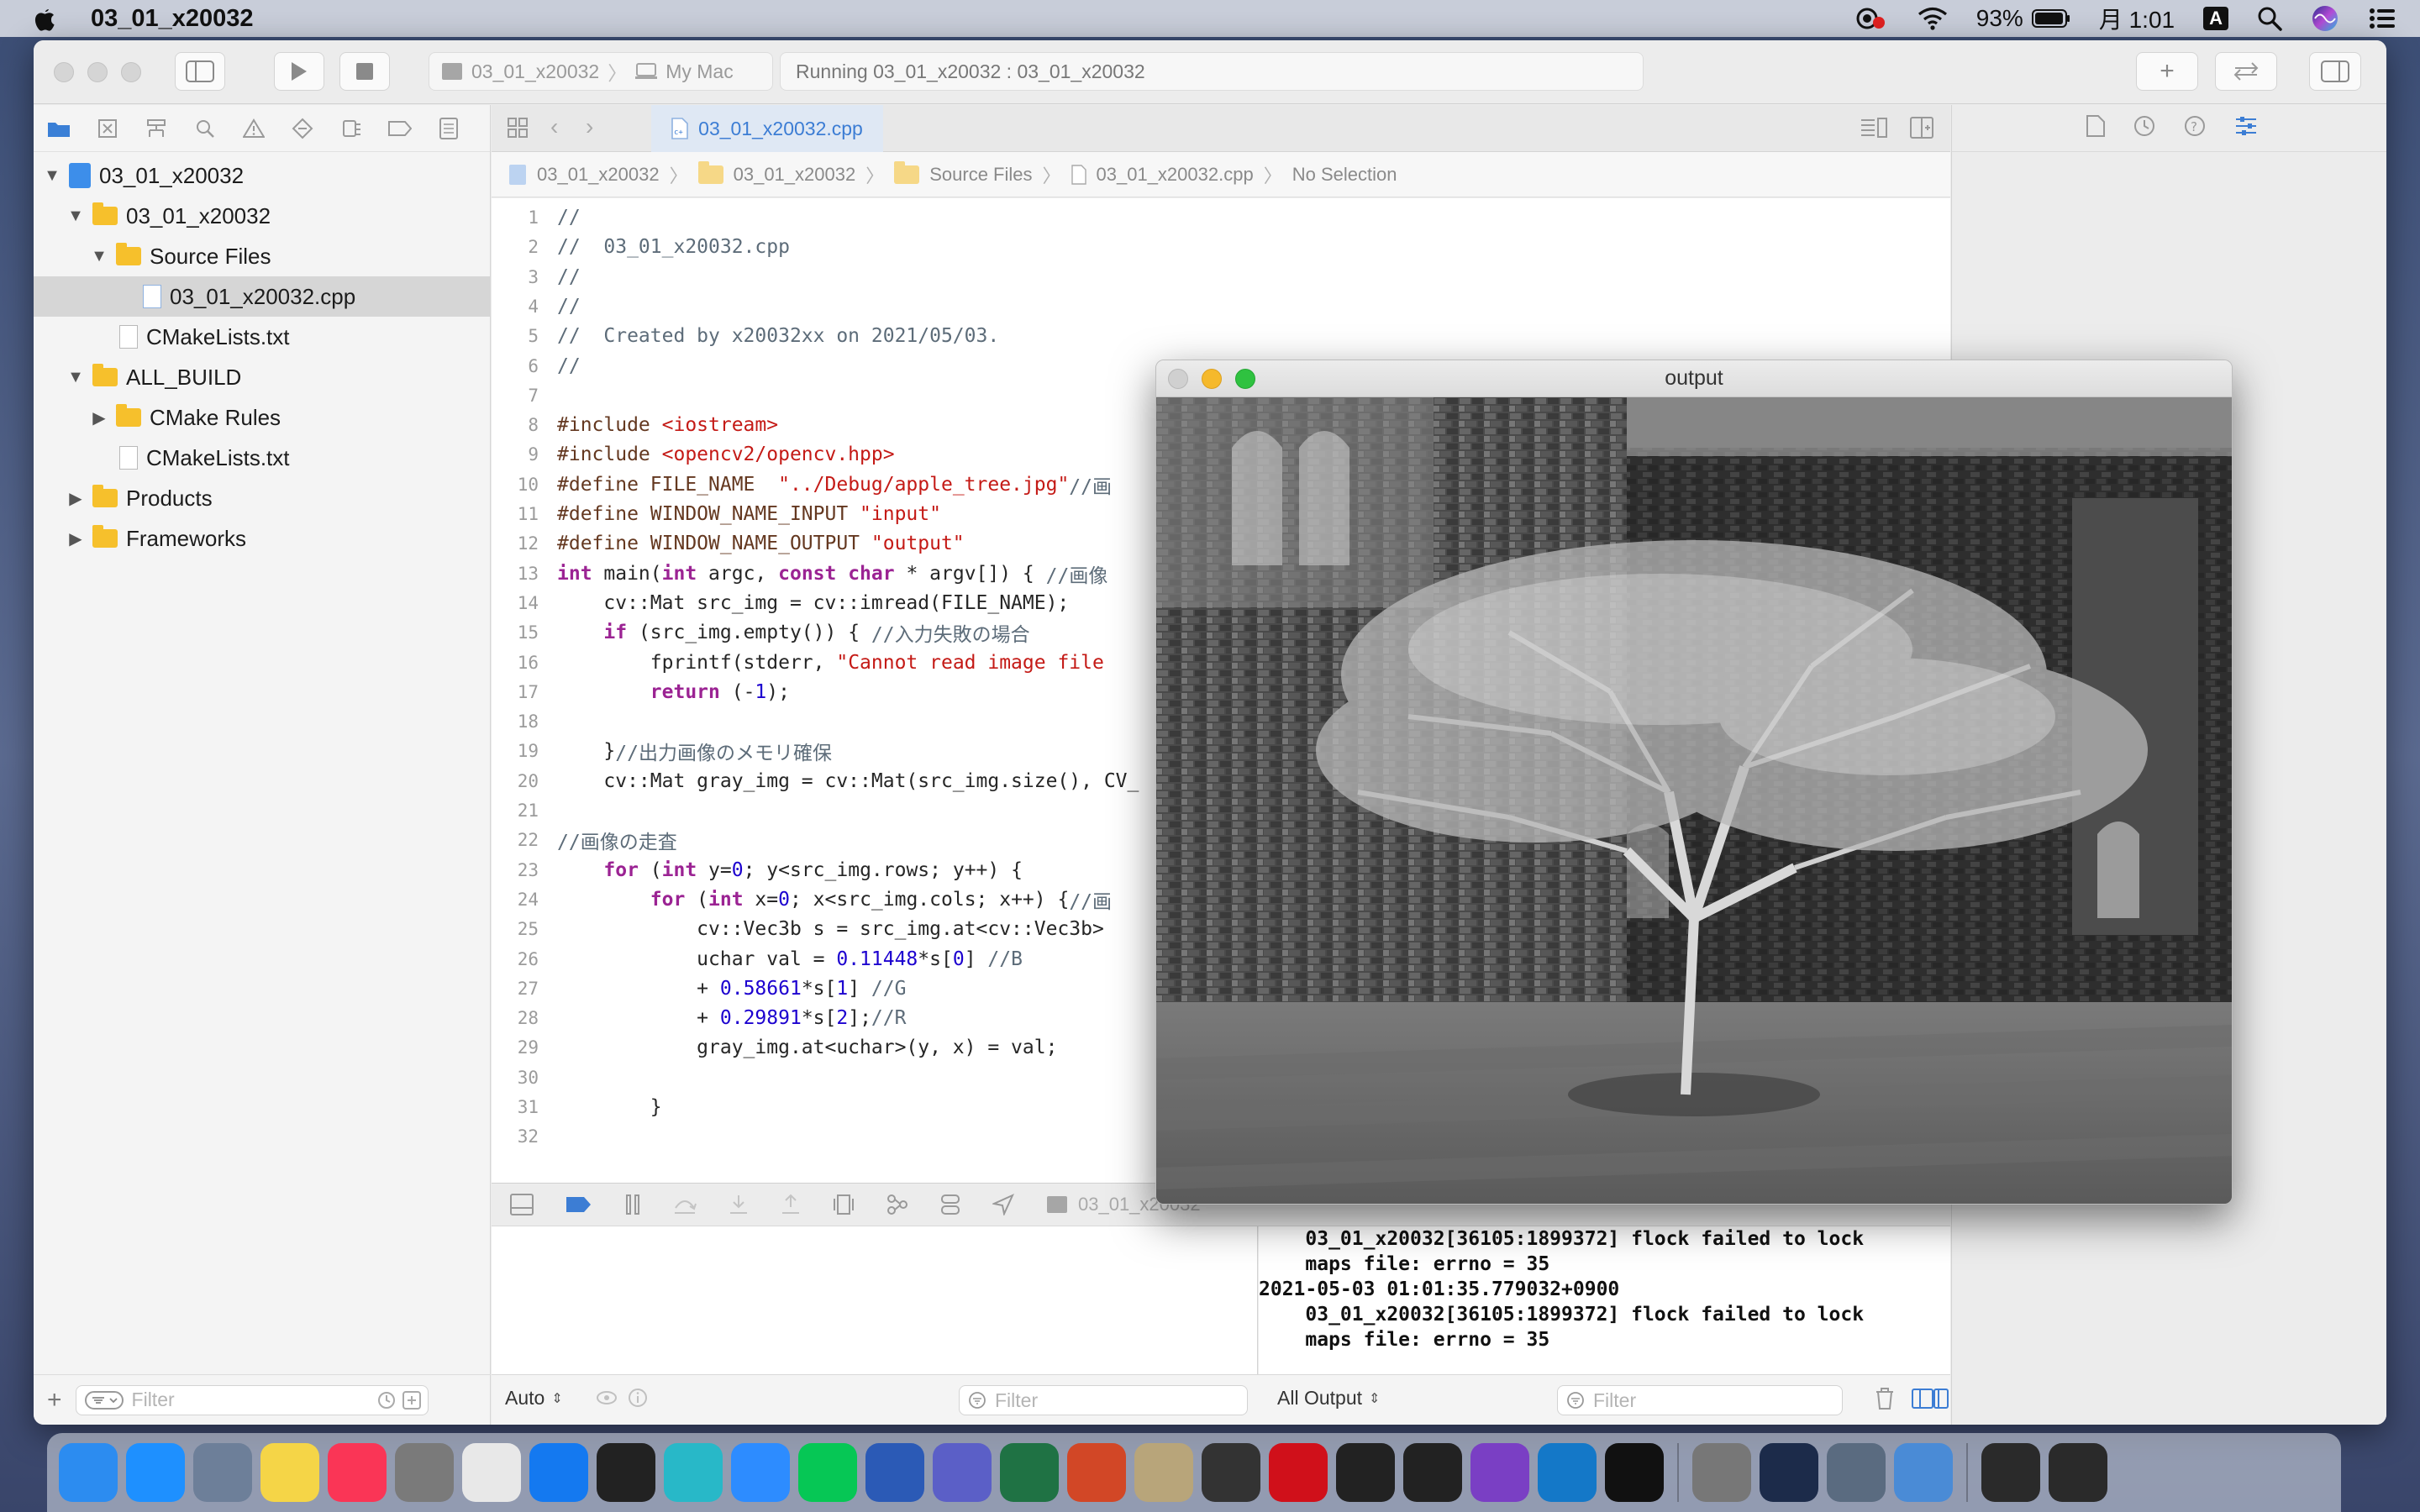 Image resolution: width=2420 pixels, height=1512 pixels. Describe the element at coordinates (524, 900) in the screenshot. I see `line-number: 24` at that location.